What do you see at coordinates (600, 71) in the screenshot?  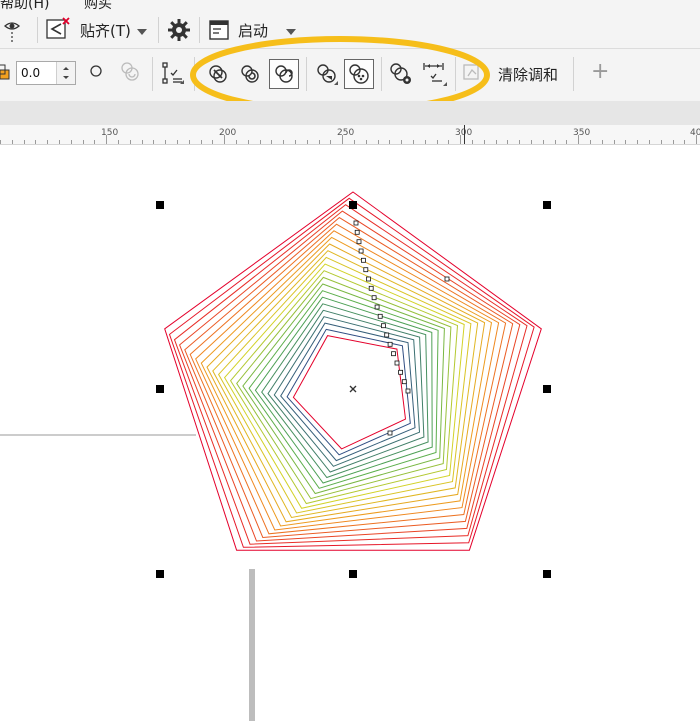 I see `add-button: +` at bounding box center [600, 71].